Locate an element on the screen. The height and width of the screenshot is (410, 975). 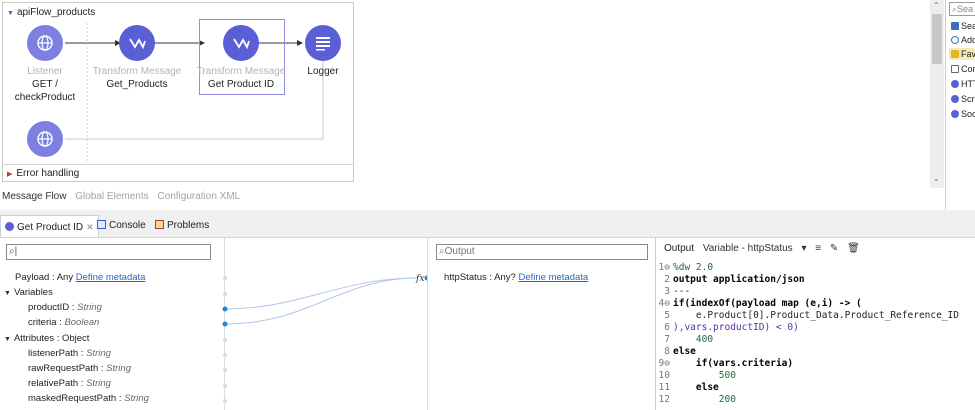
palette-item-label: Add is located at coordinates (968, 40).